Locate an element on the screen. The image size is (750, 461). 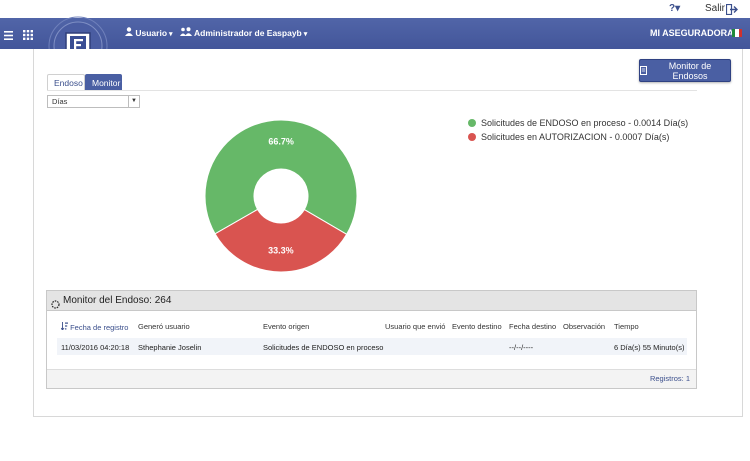
column-header-genero-usuario: Generó usuario is located at coordinates (164, 326).